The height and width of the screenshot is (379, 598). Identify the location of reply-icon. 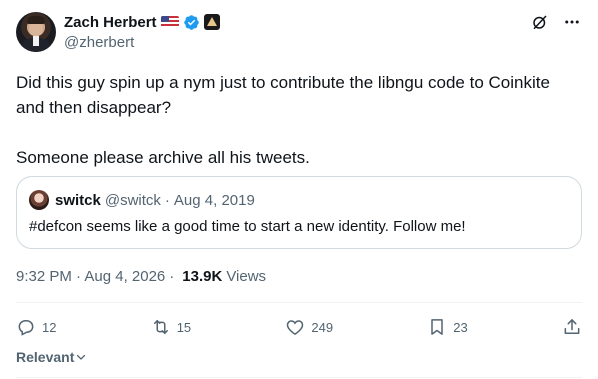
(26, 328).